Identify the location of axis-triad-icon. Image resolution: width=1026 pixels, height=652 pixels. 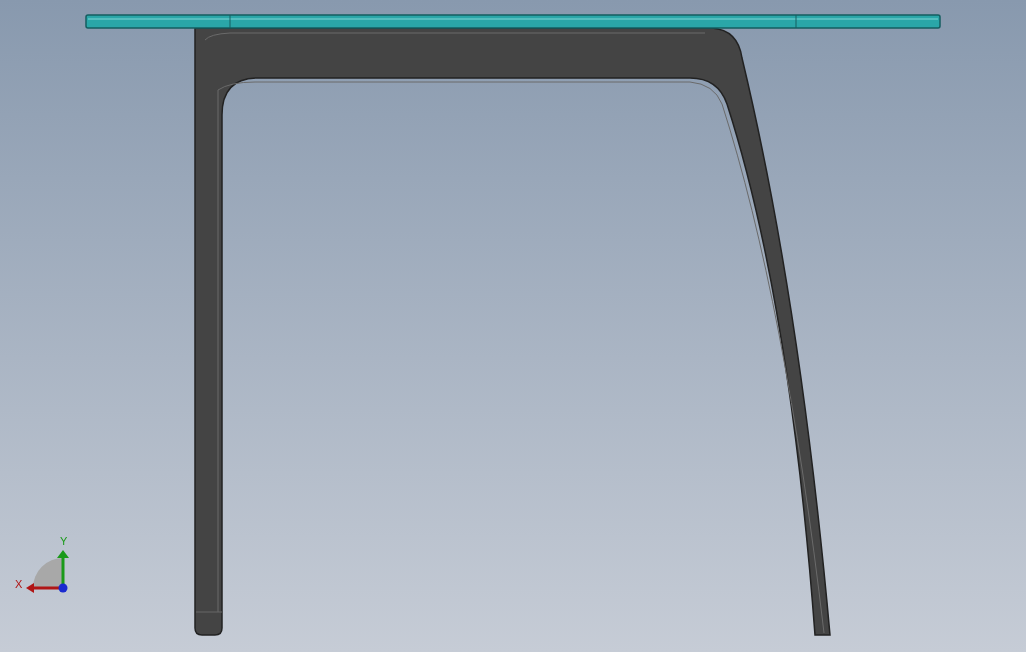
(47, 571).